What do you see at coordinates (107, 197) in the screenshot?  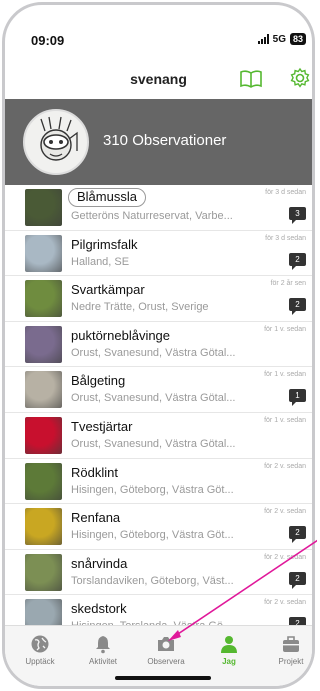 I see `observation-name: Blåmussla` at bounding box center [107, 197].